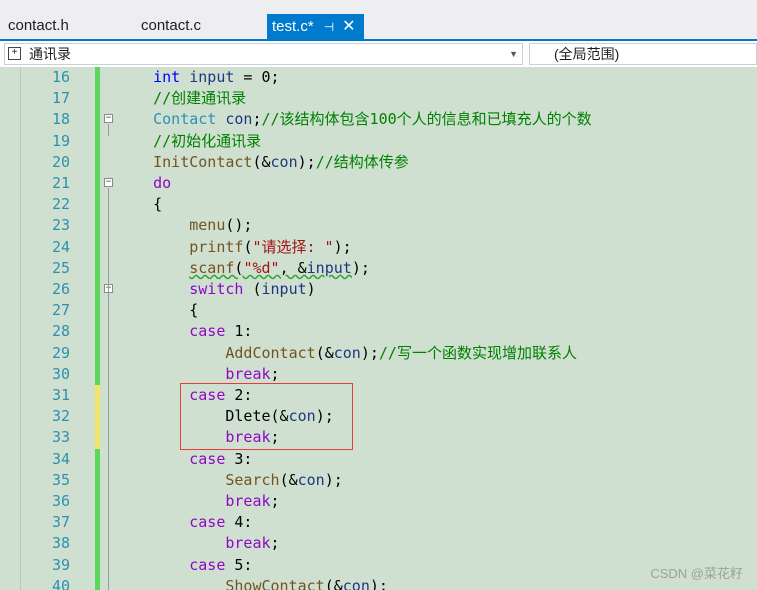 The height and width of the screenshot is (590, 757). Describe the element at coordinates (329, 27) in the screenshot. I see `pin-icon: ⊣` at that location.